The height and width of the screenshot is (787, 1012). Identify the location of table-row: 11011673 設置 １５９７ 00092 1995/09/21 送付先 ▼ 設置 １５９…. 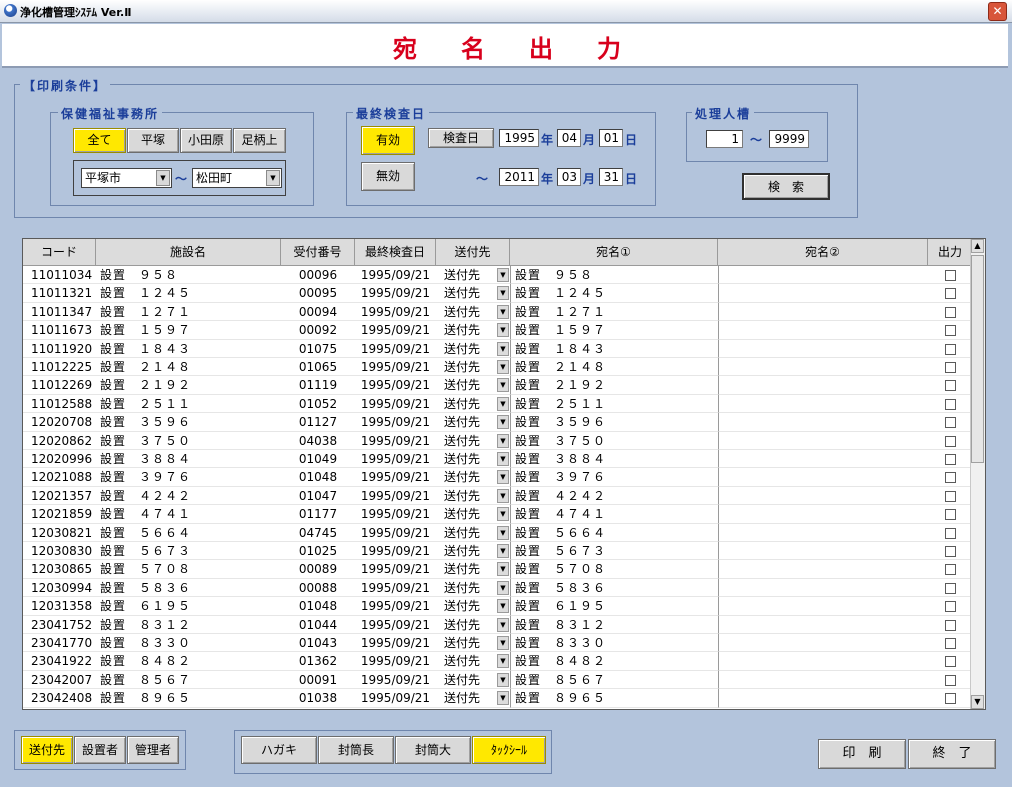
(498, 330).